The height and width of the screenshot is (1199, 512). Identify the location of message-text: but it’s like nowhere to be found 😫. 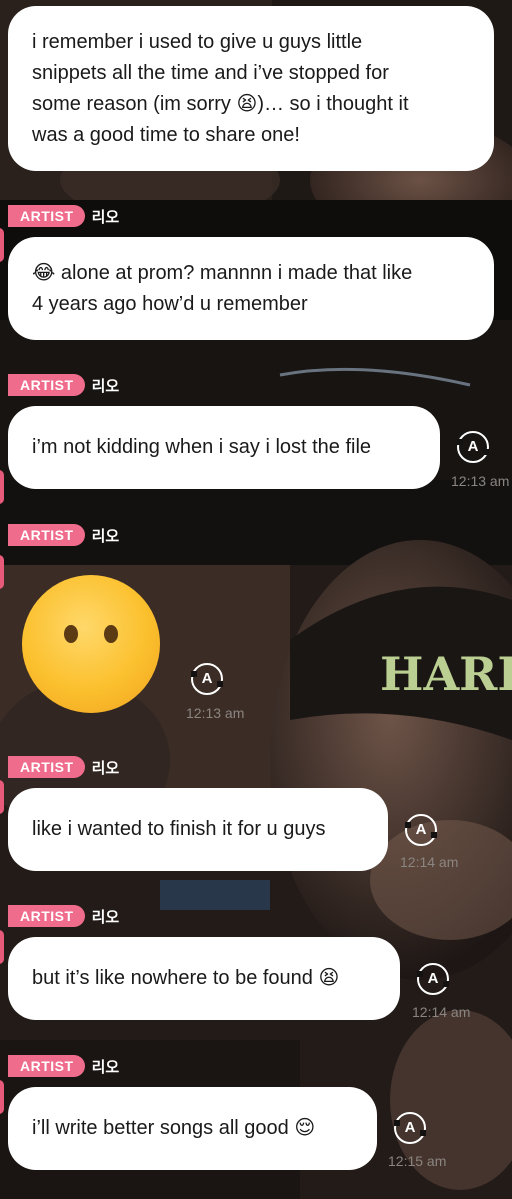
(186, 978).